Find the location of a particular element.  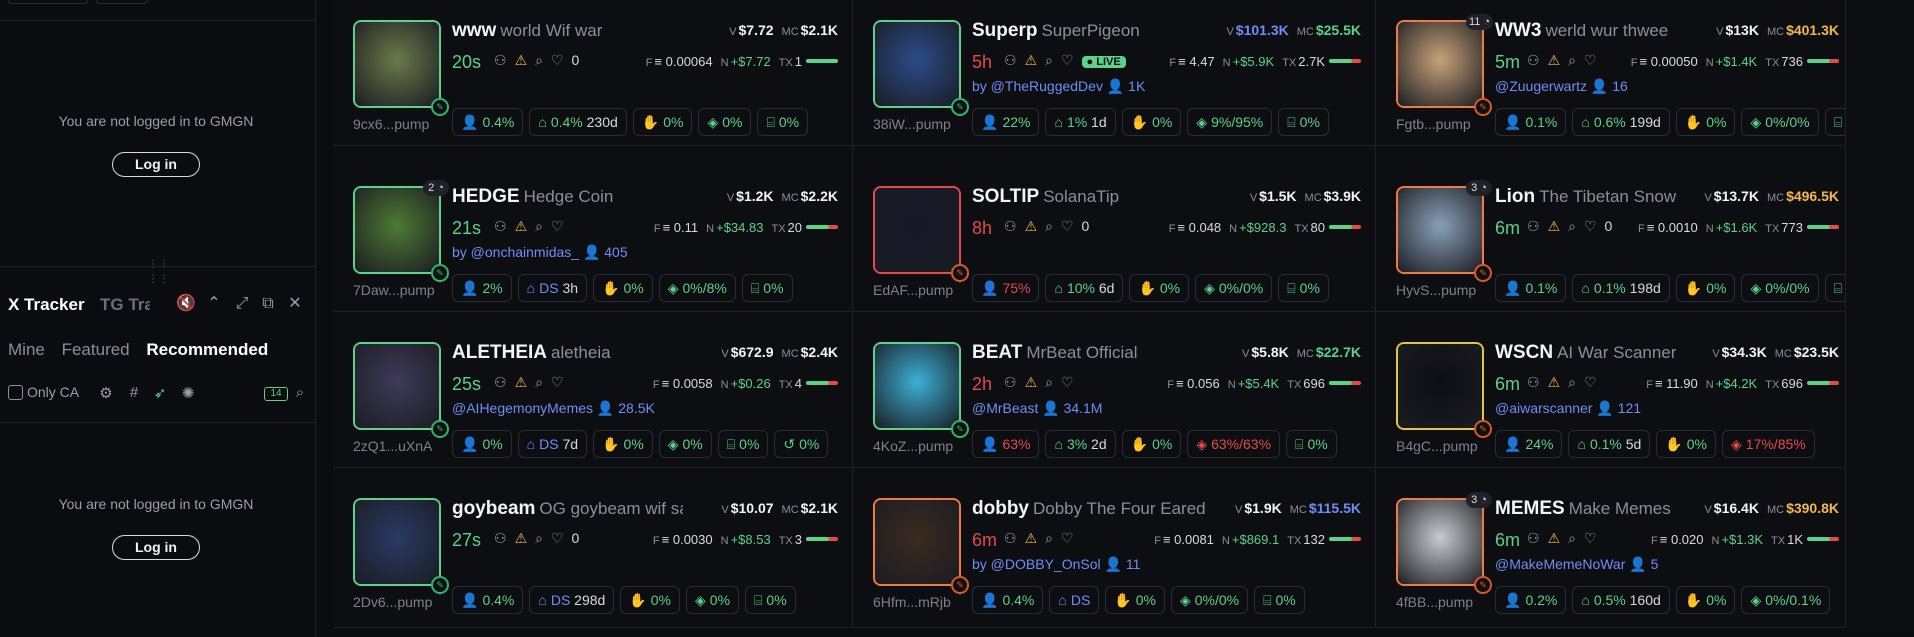

login-button: Log in is located at coordinates (156, 164).